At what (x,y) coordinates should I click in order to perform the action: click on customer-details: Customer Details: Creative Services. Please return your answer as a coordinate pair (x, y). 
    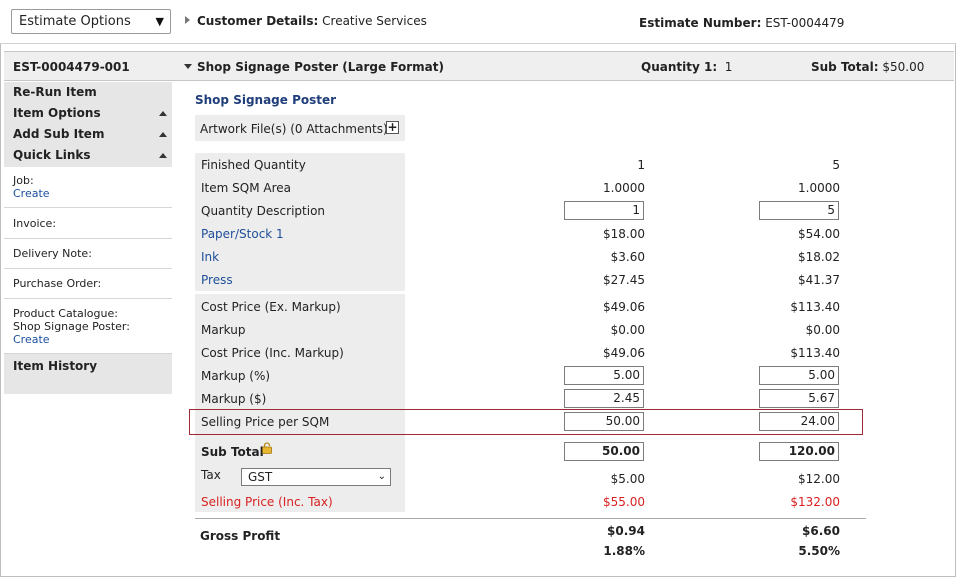
    Looking at the image, I should click on (312, 21).